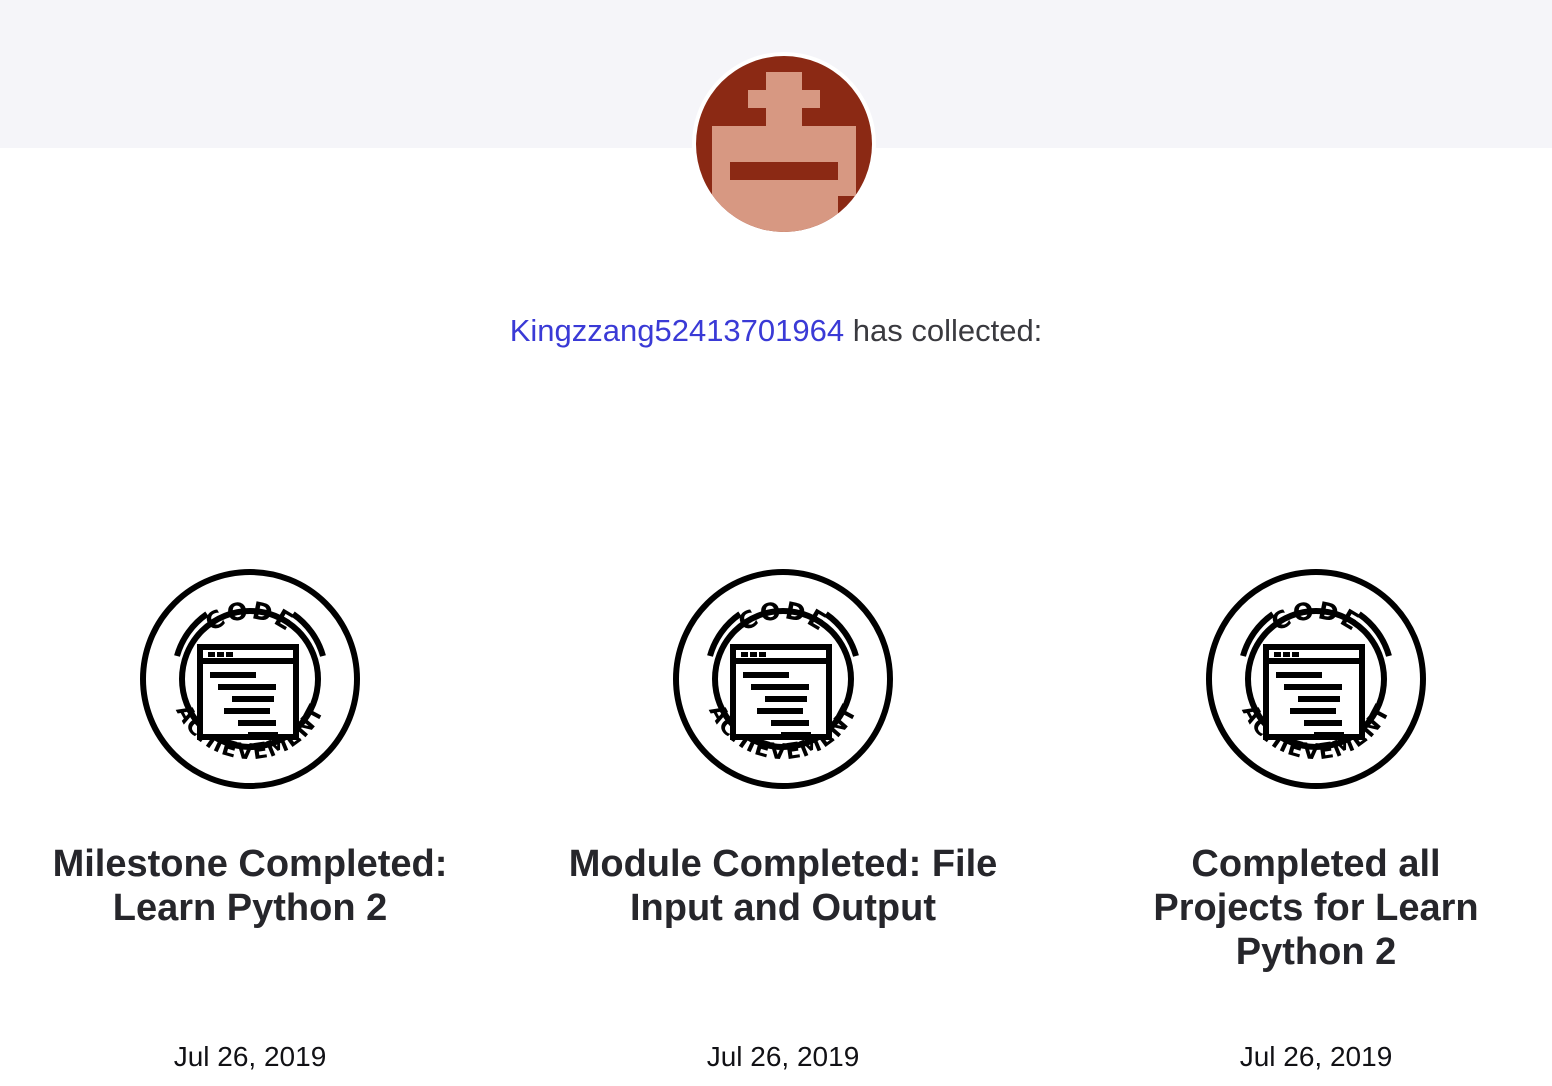 The image size is (1552, 1086). What do you see at coordinates (783, 886) in the screenshot?
I see `achievement-title: Module Completed: File Input and Output` at bounding box center [783, 886].